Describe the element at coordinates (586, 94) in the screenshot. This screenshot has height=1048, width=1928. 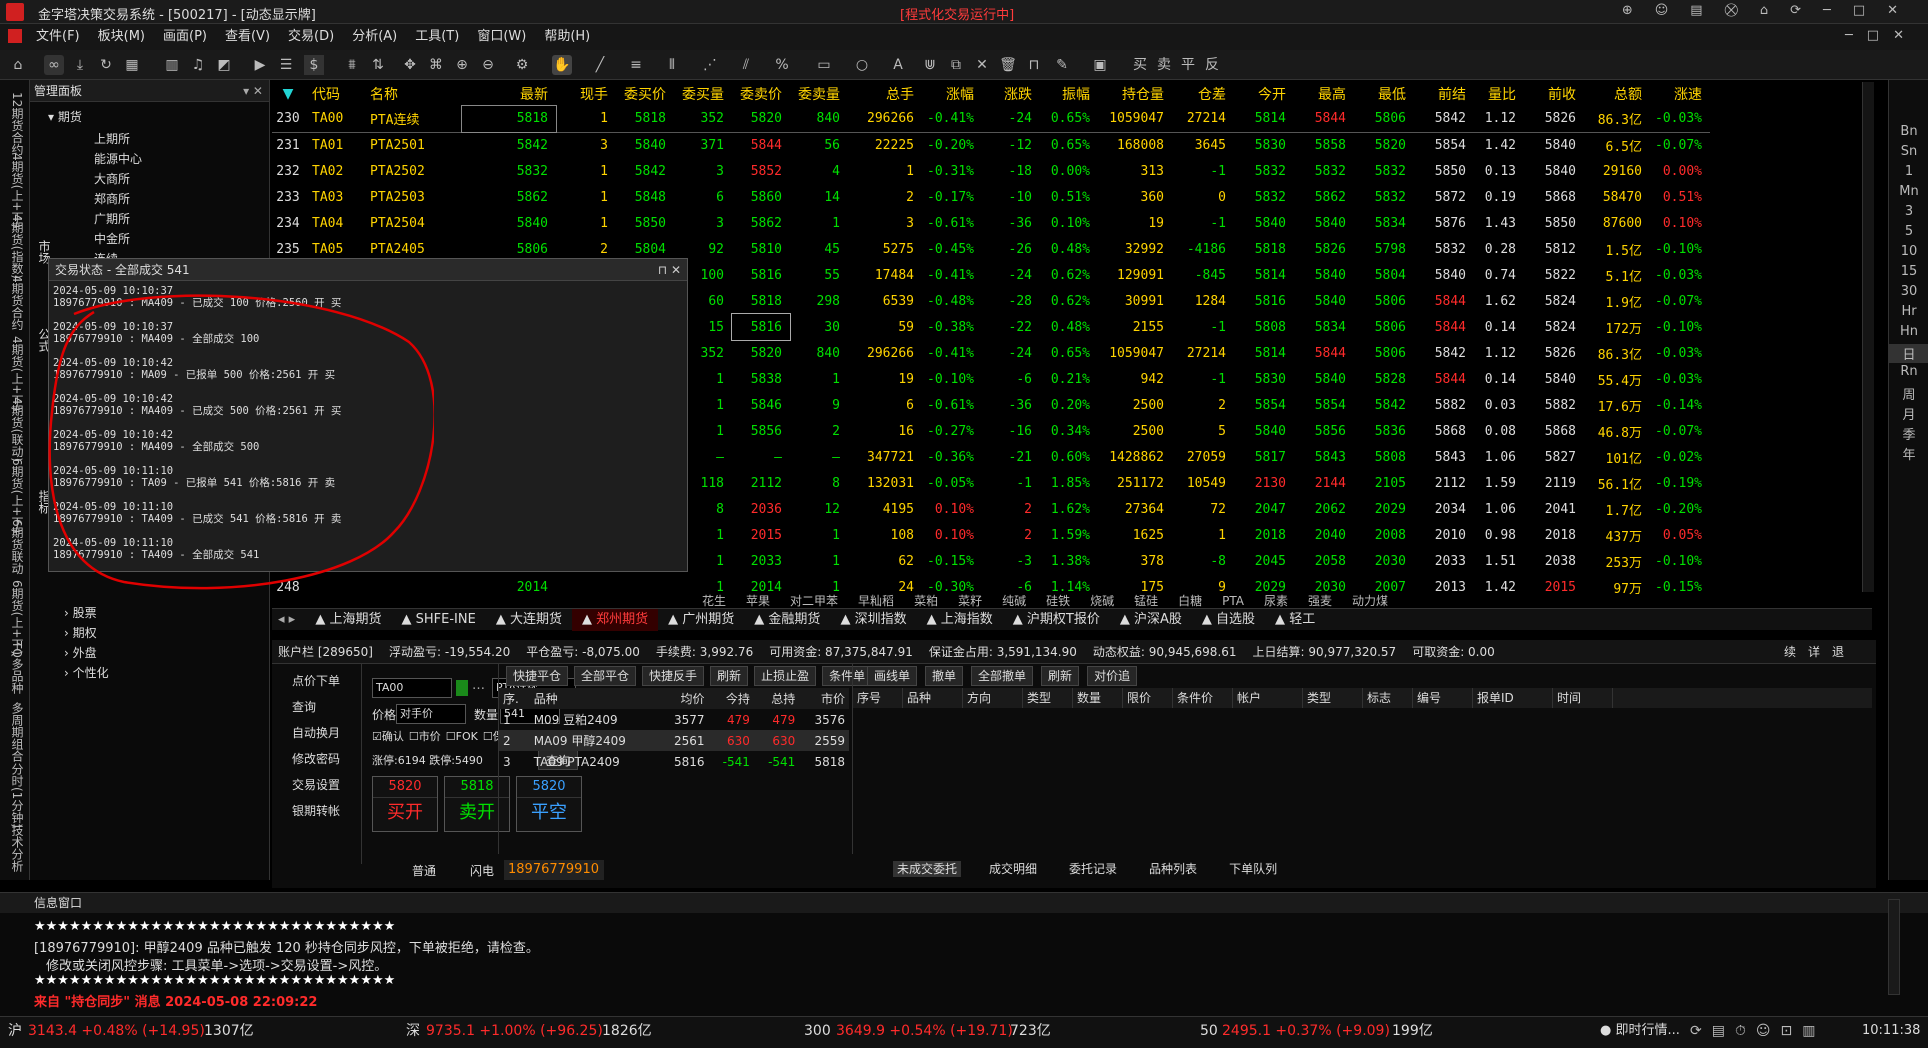
I see `column-header-3: 现手` at that location.